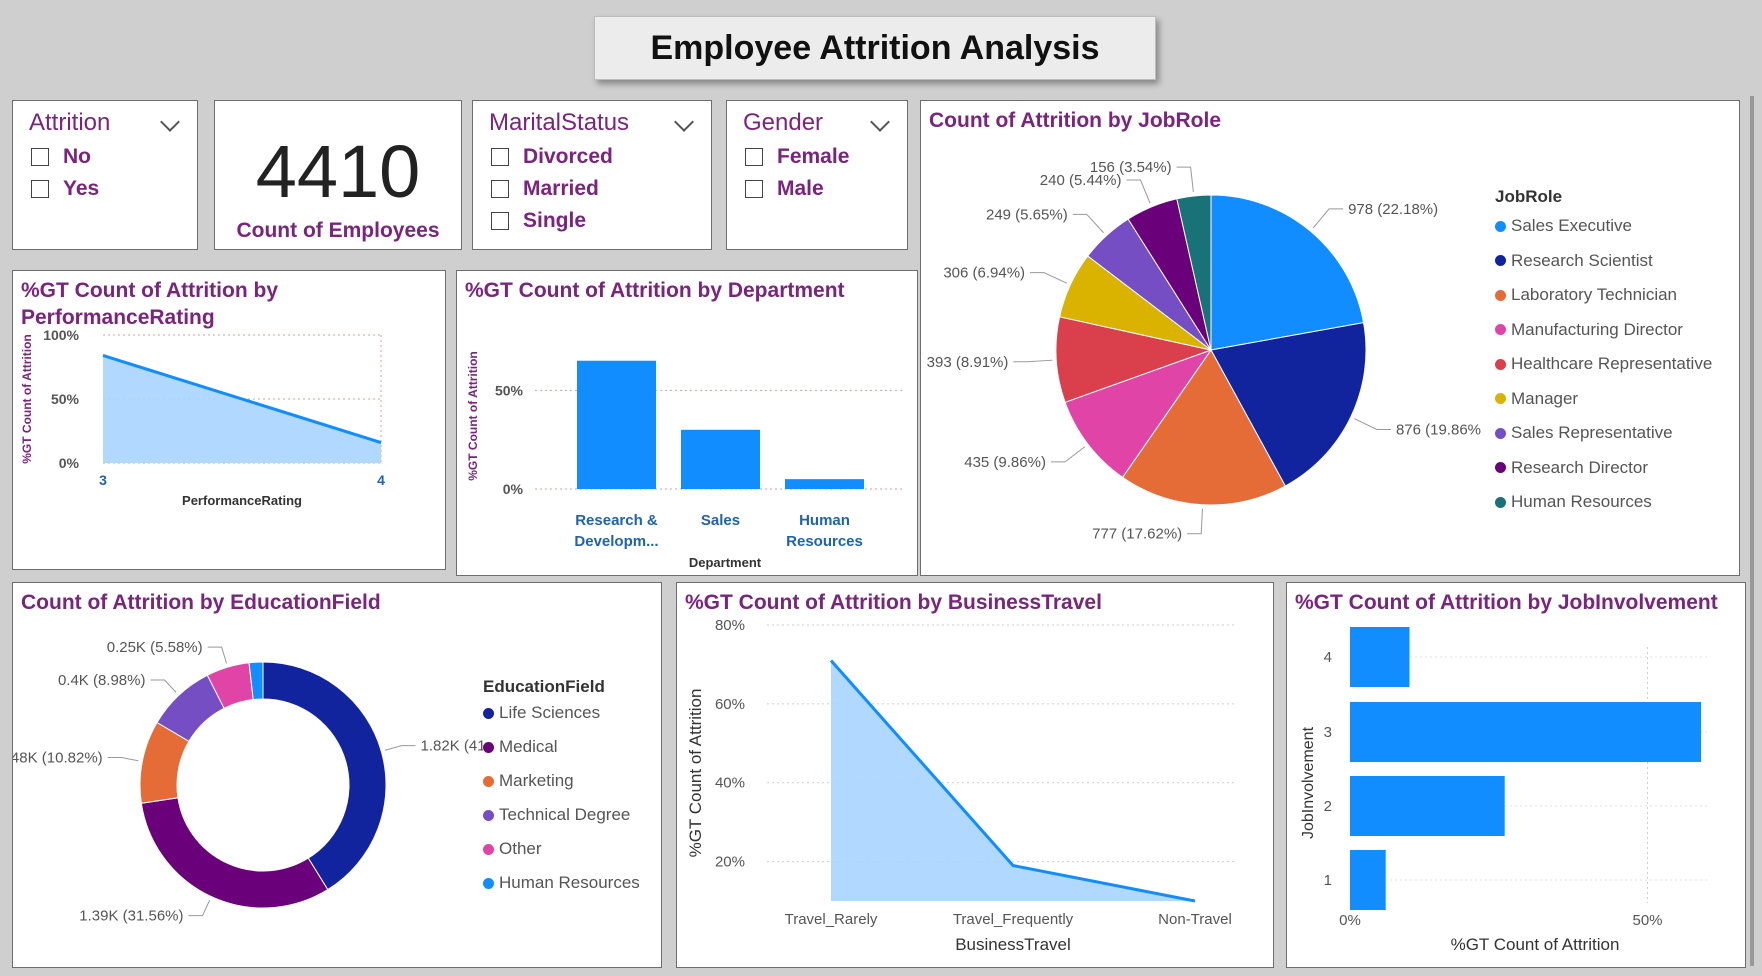 The image size is (1762, 976). I want to click on kpi-value: 4410, so click(338, 171).